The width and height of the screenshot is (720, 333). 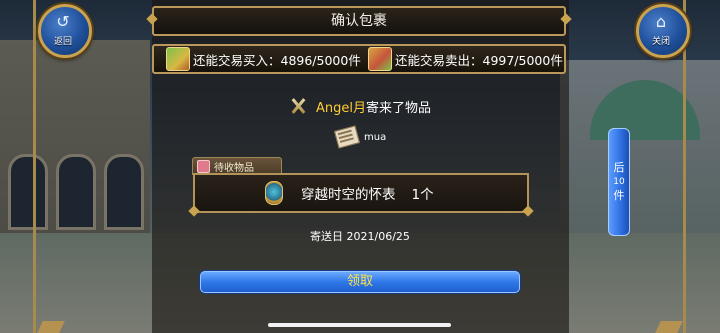 I want to click on send-date: 寄送日 2021/06/25, so click(x=360, y=236).